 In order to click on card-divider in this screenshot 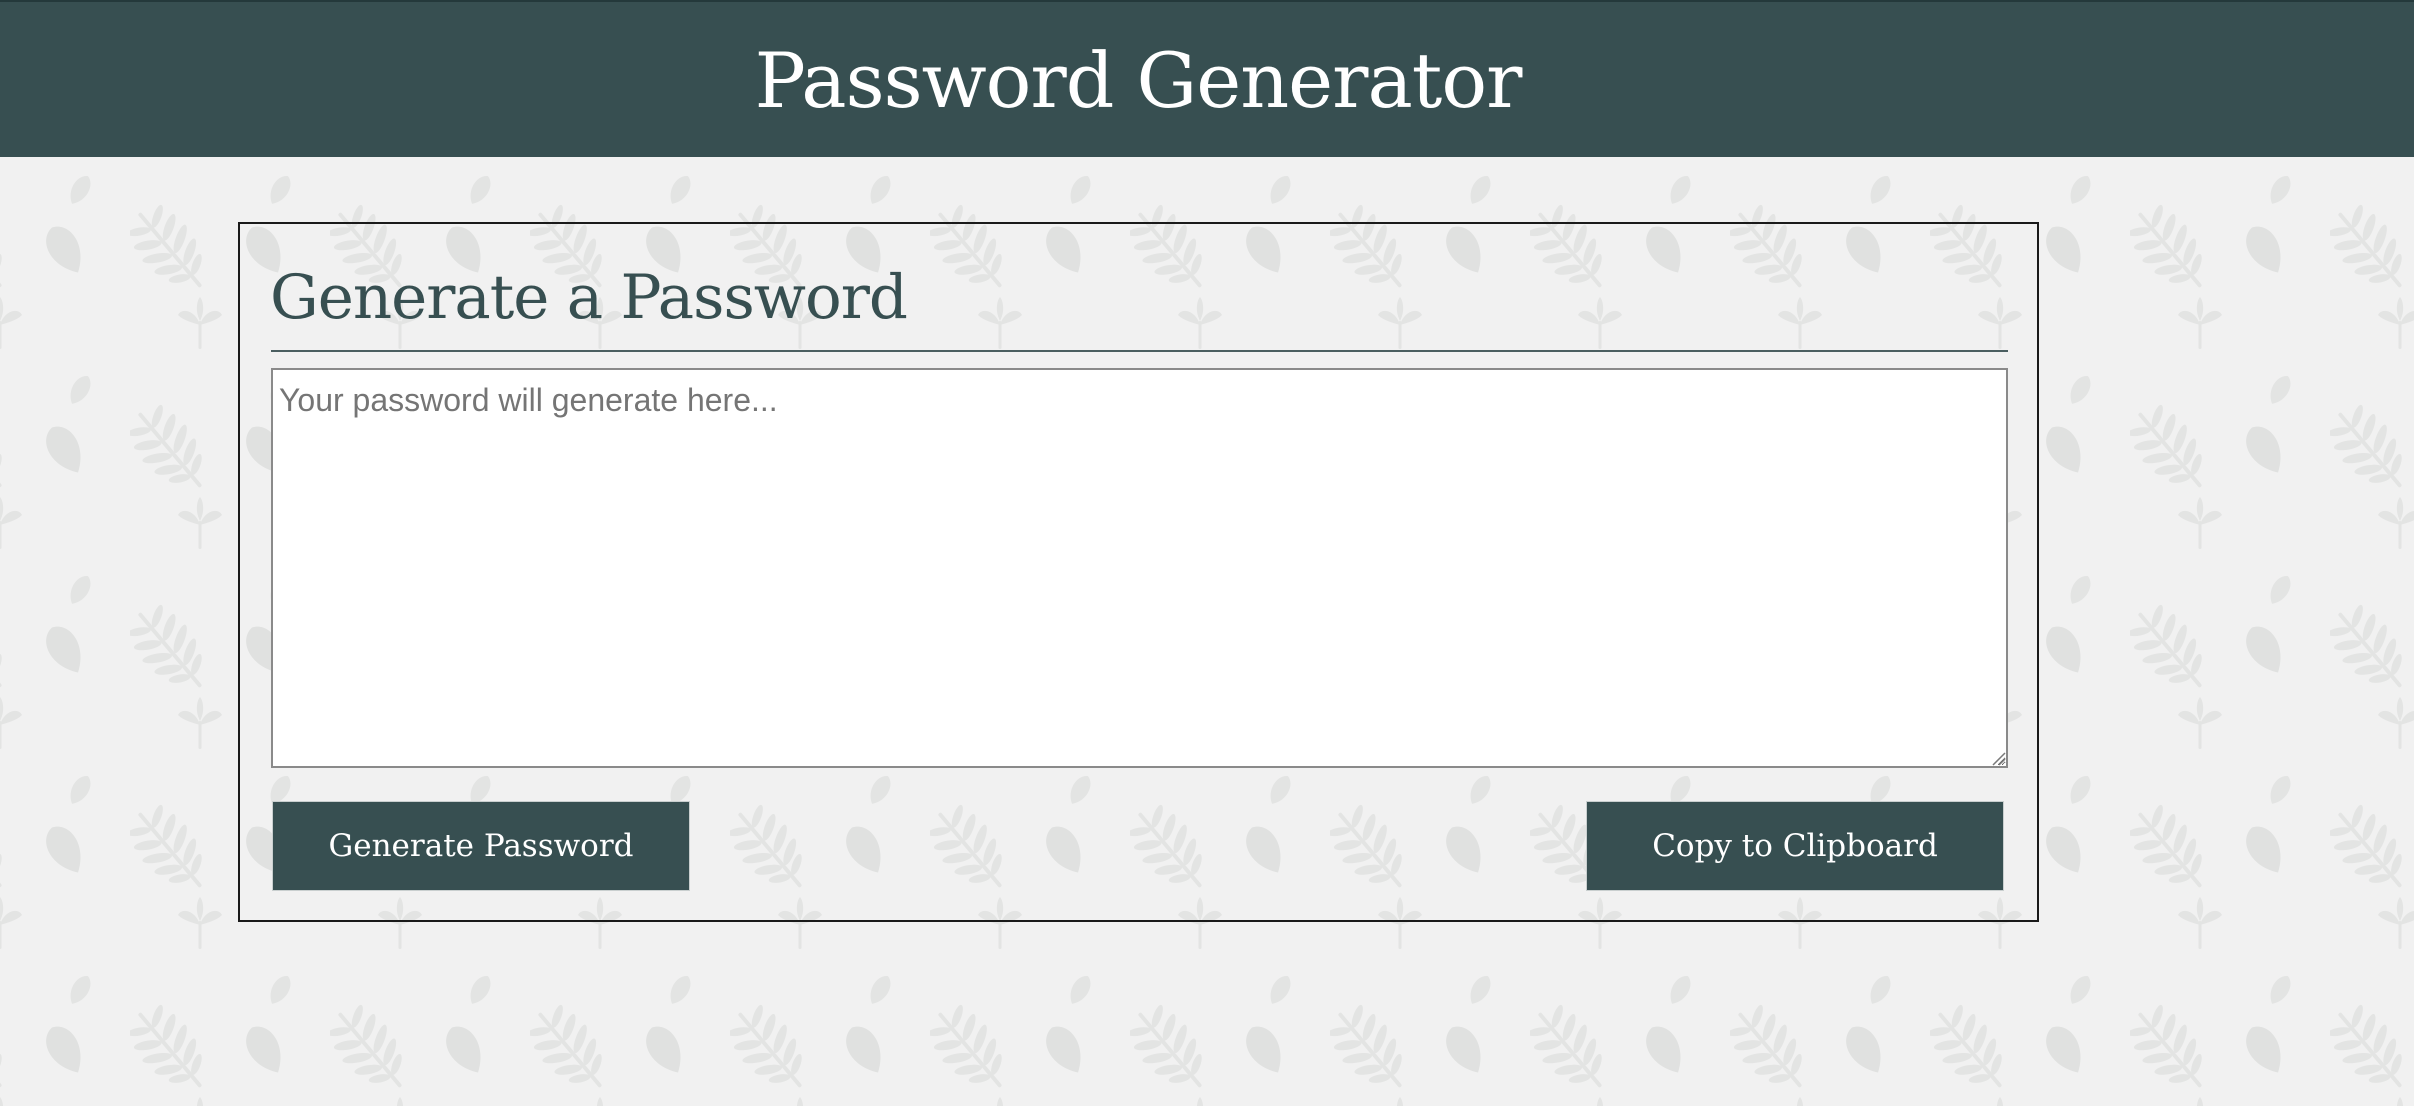, I will do `click(1139, 351)`.